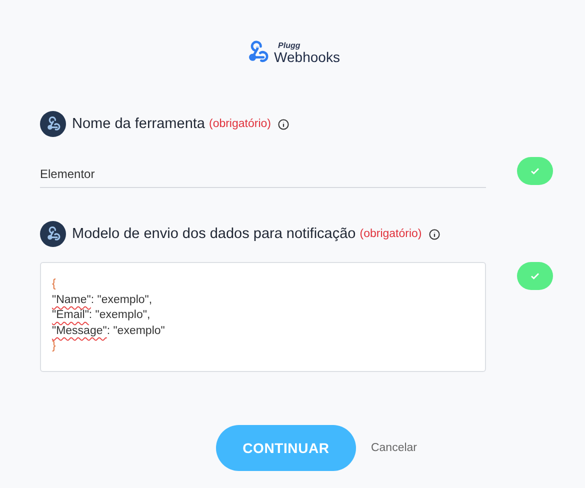 This screenshot has width=585, height=488. I want to click on tool-name-field: Elementor, so click(263, 177).